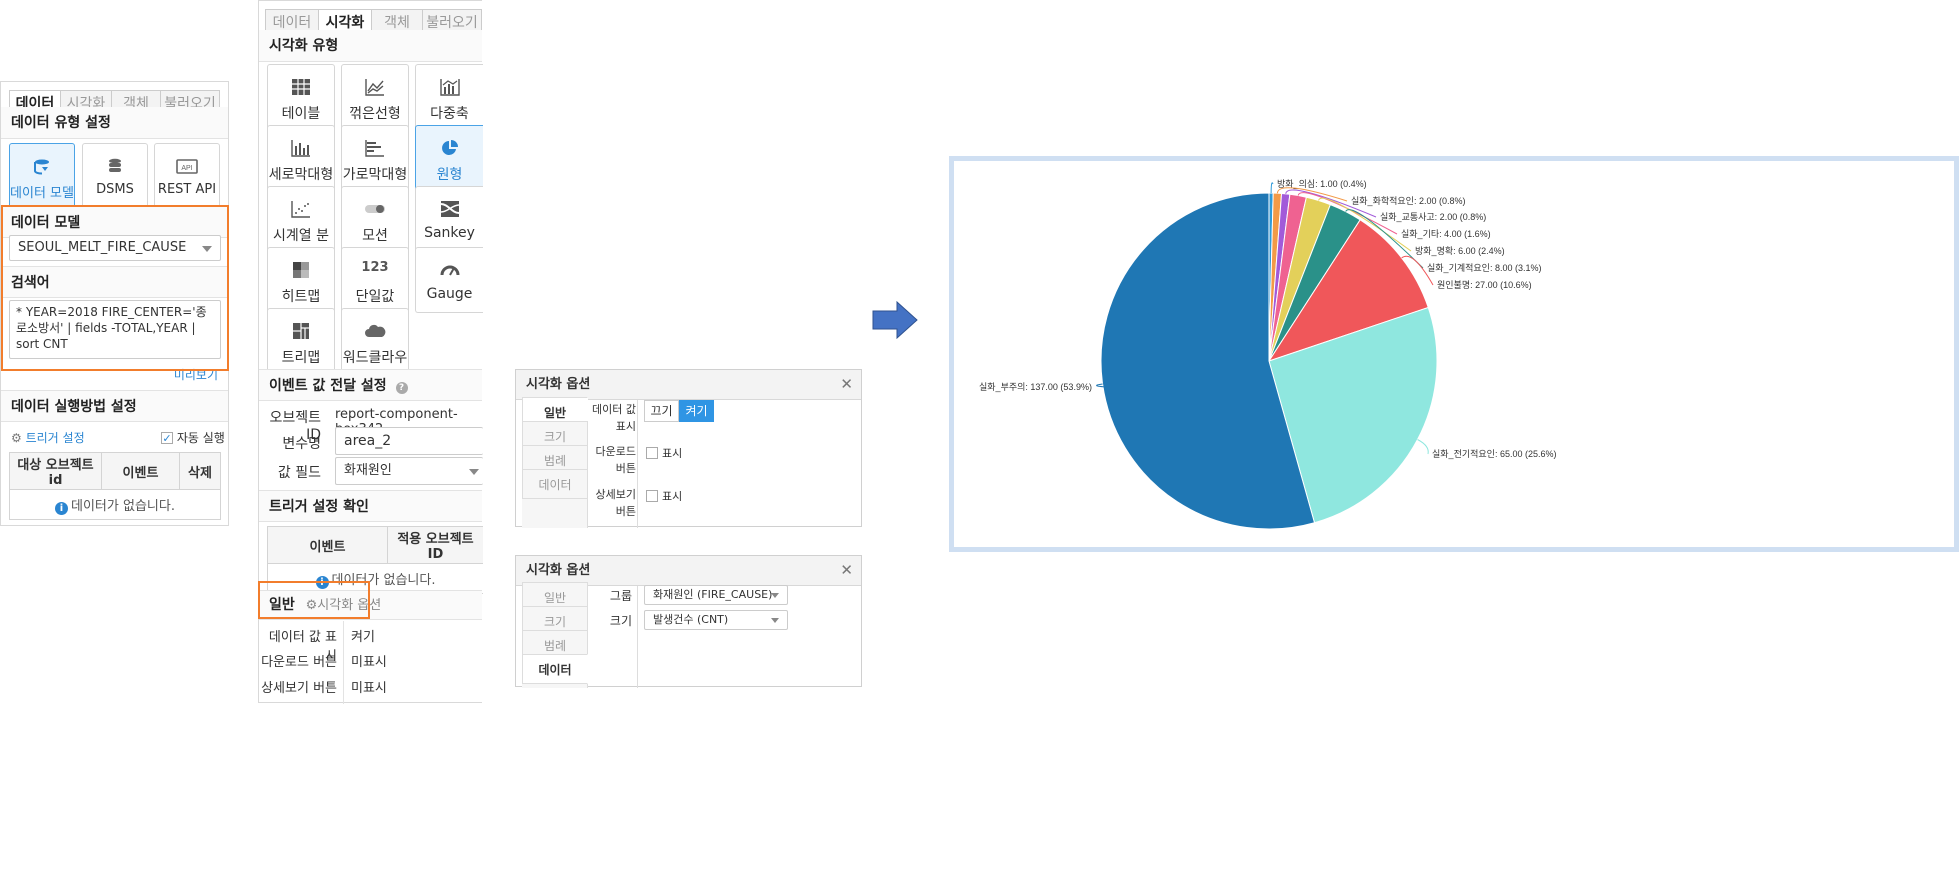 The image size is (1959, 879). What do you see at coordinates (187, 189) in the screenshot?
I see `data-type-label: REST API` at bounding box center [187, 189].